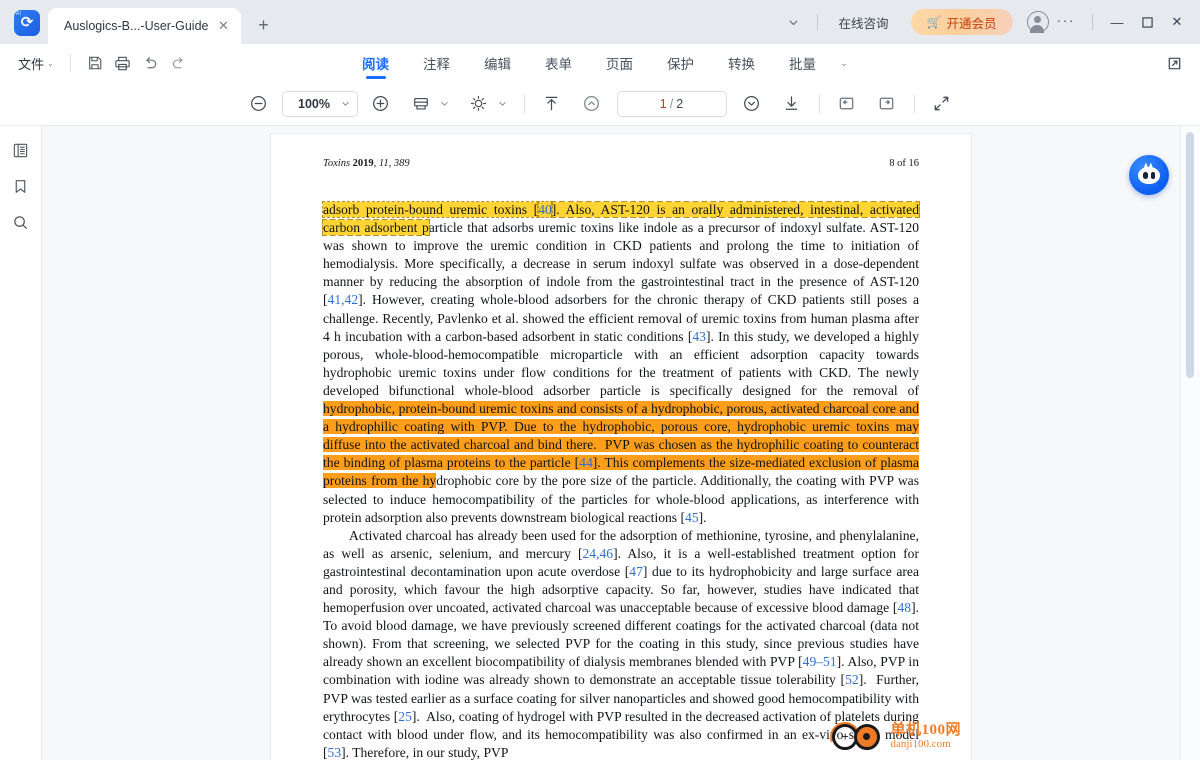 The width and height of the screenshot is (1200, 760). I want to click on next-view-icon, so click(887, 104).